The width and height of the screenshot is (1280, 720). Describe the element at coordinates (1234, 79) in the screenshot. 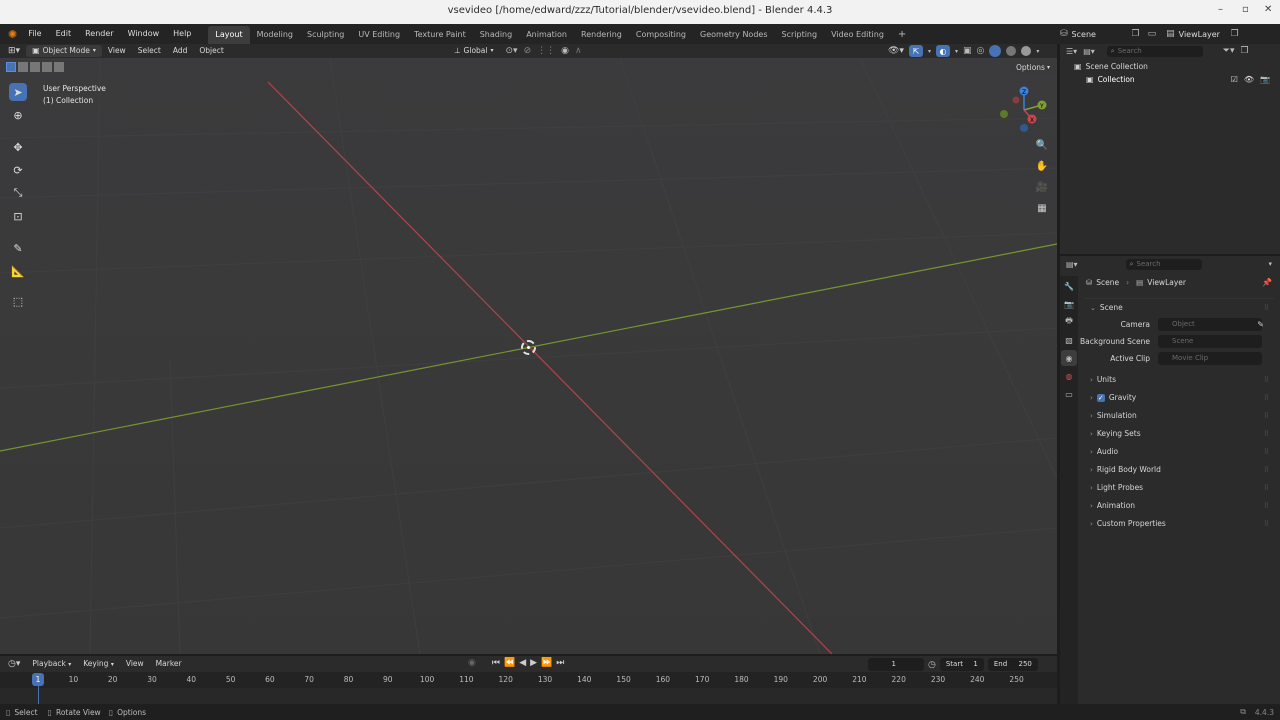

I see `exclude-checkbox-icon: ☑` at that location.